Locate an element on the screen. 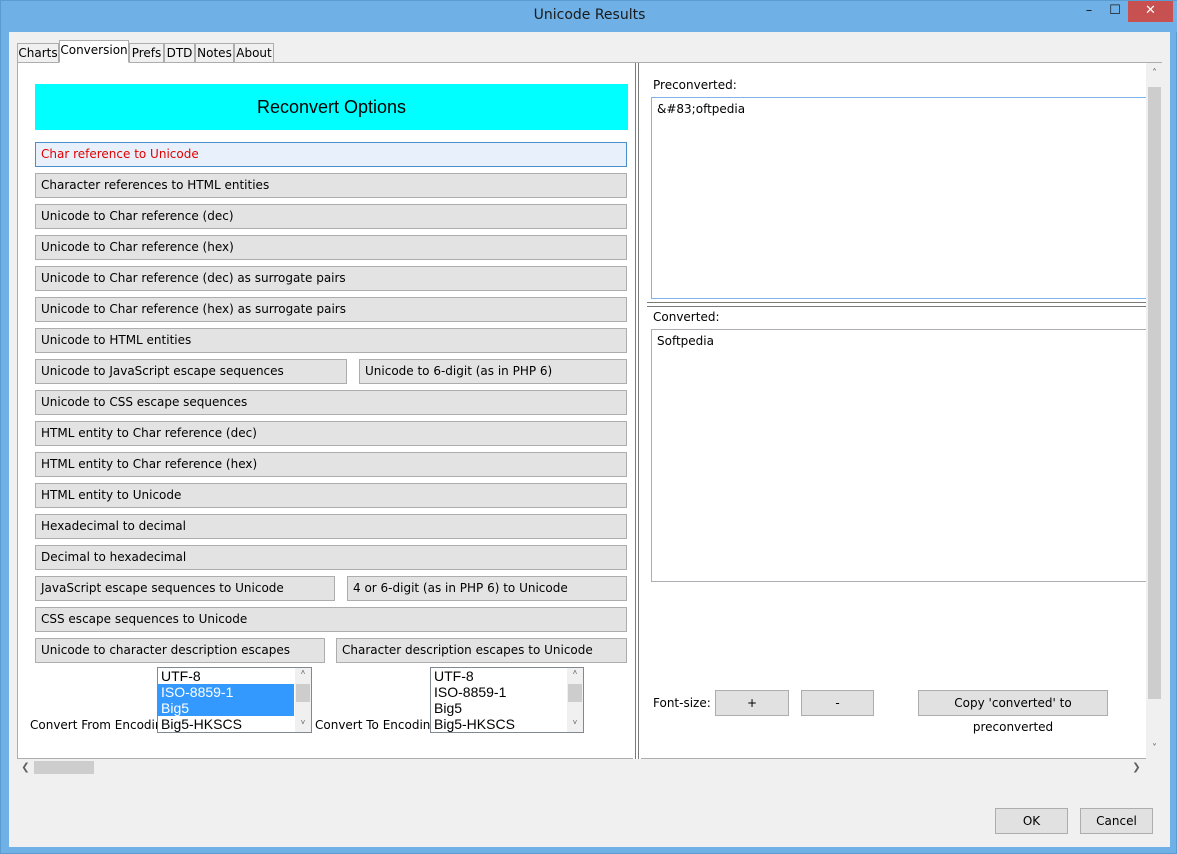  tab-prefs: Prefs is located at coordinates (146, 53).